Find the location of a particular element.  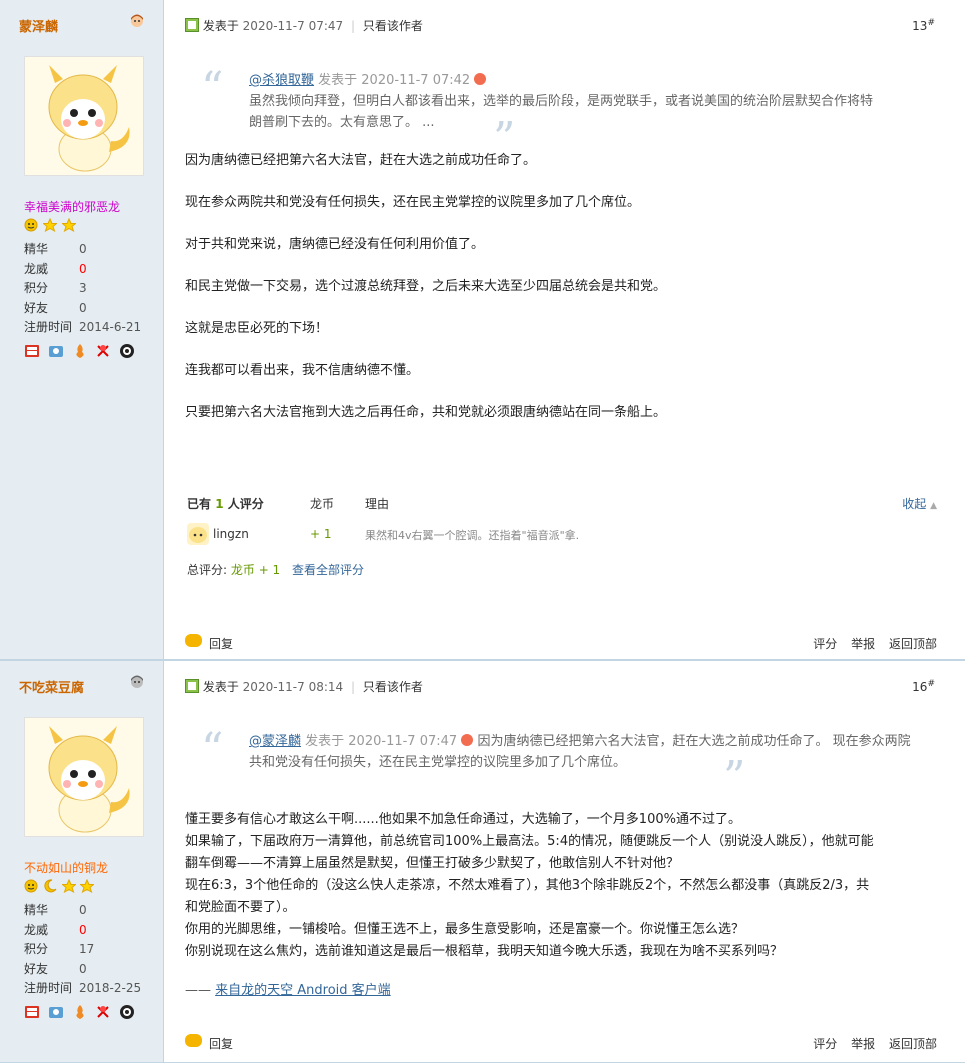

client-signature: —— 来自龙的天空 Android 客户端 is located at coordinates (288, 988).